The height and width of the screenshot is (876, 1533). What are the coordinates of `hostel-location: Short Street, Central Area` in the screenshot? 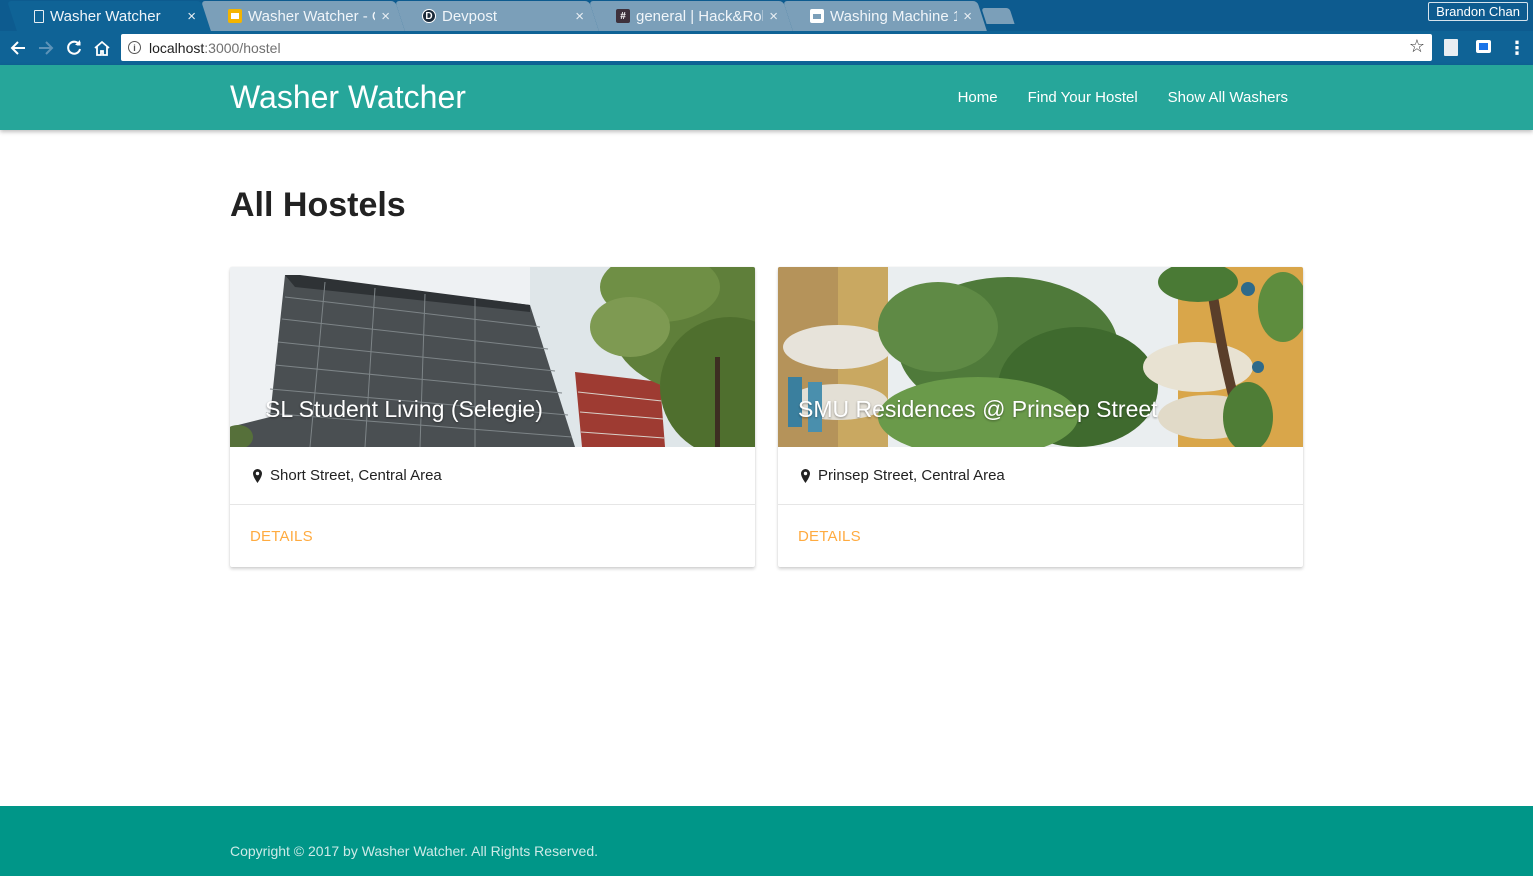 It's located at (356, 475).